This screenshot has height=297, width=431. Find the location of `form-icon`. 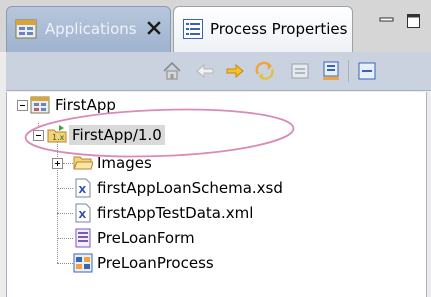

form-icon is located at coordinates (83, 238).